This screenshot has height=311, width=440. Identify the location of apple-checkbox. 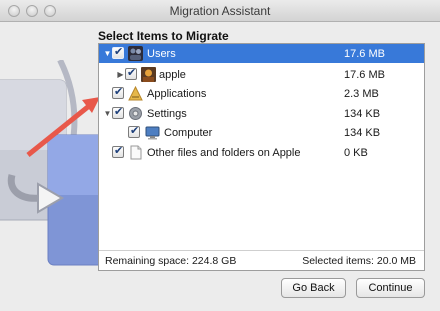
(131, 73).